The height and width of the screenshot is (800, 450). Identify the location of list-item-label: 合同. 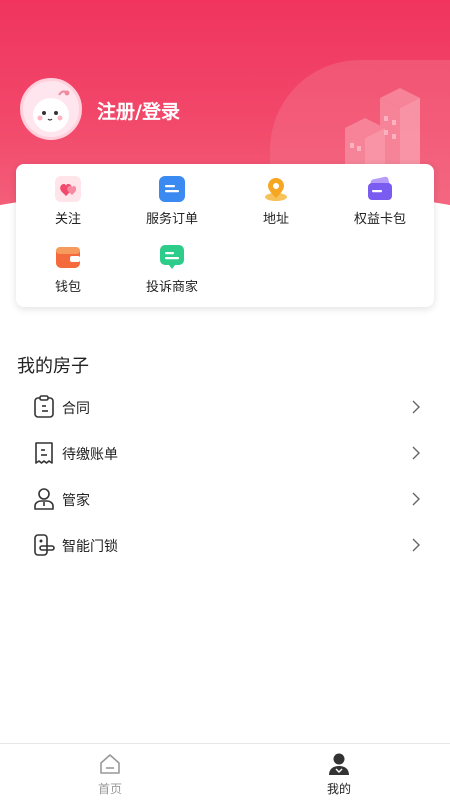
(76, 409).